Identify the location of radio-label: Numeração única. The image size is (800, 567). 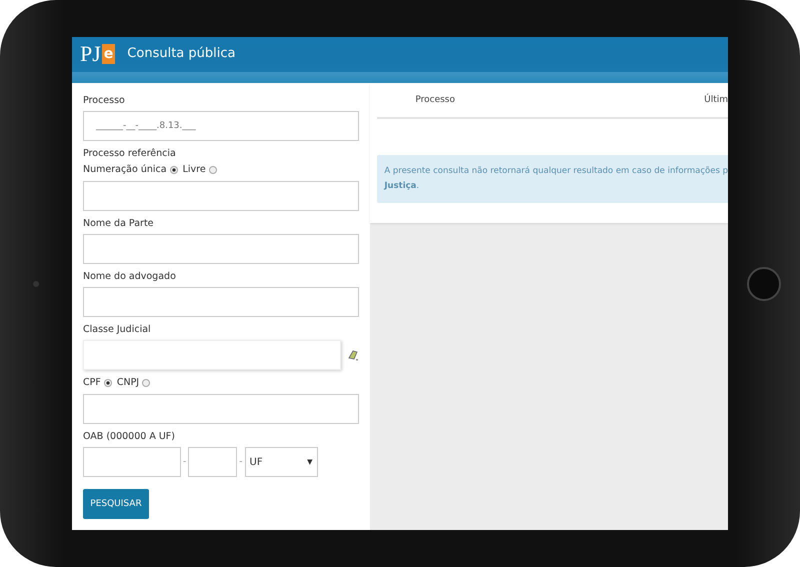
(125, 169).